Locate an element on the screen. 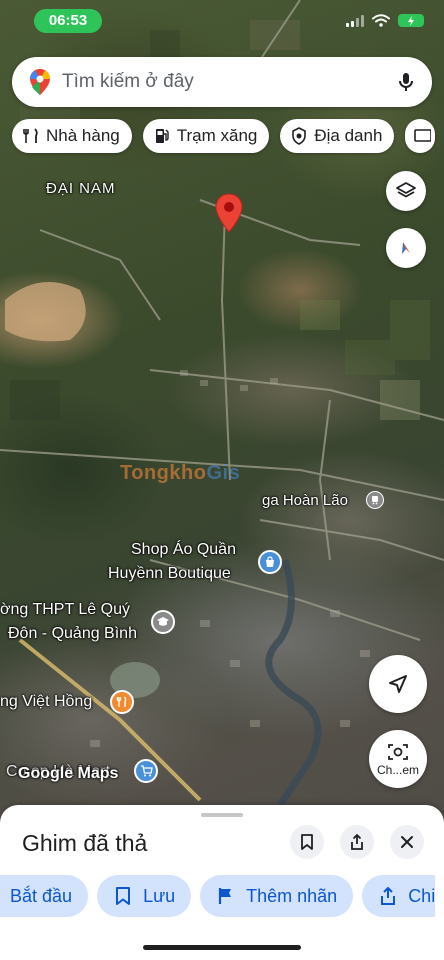 The image size is (444, 960). chip-label: Trạm xăng is located at coordinates (217, 135).